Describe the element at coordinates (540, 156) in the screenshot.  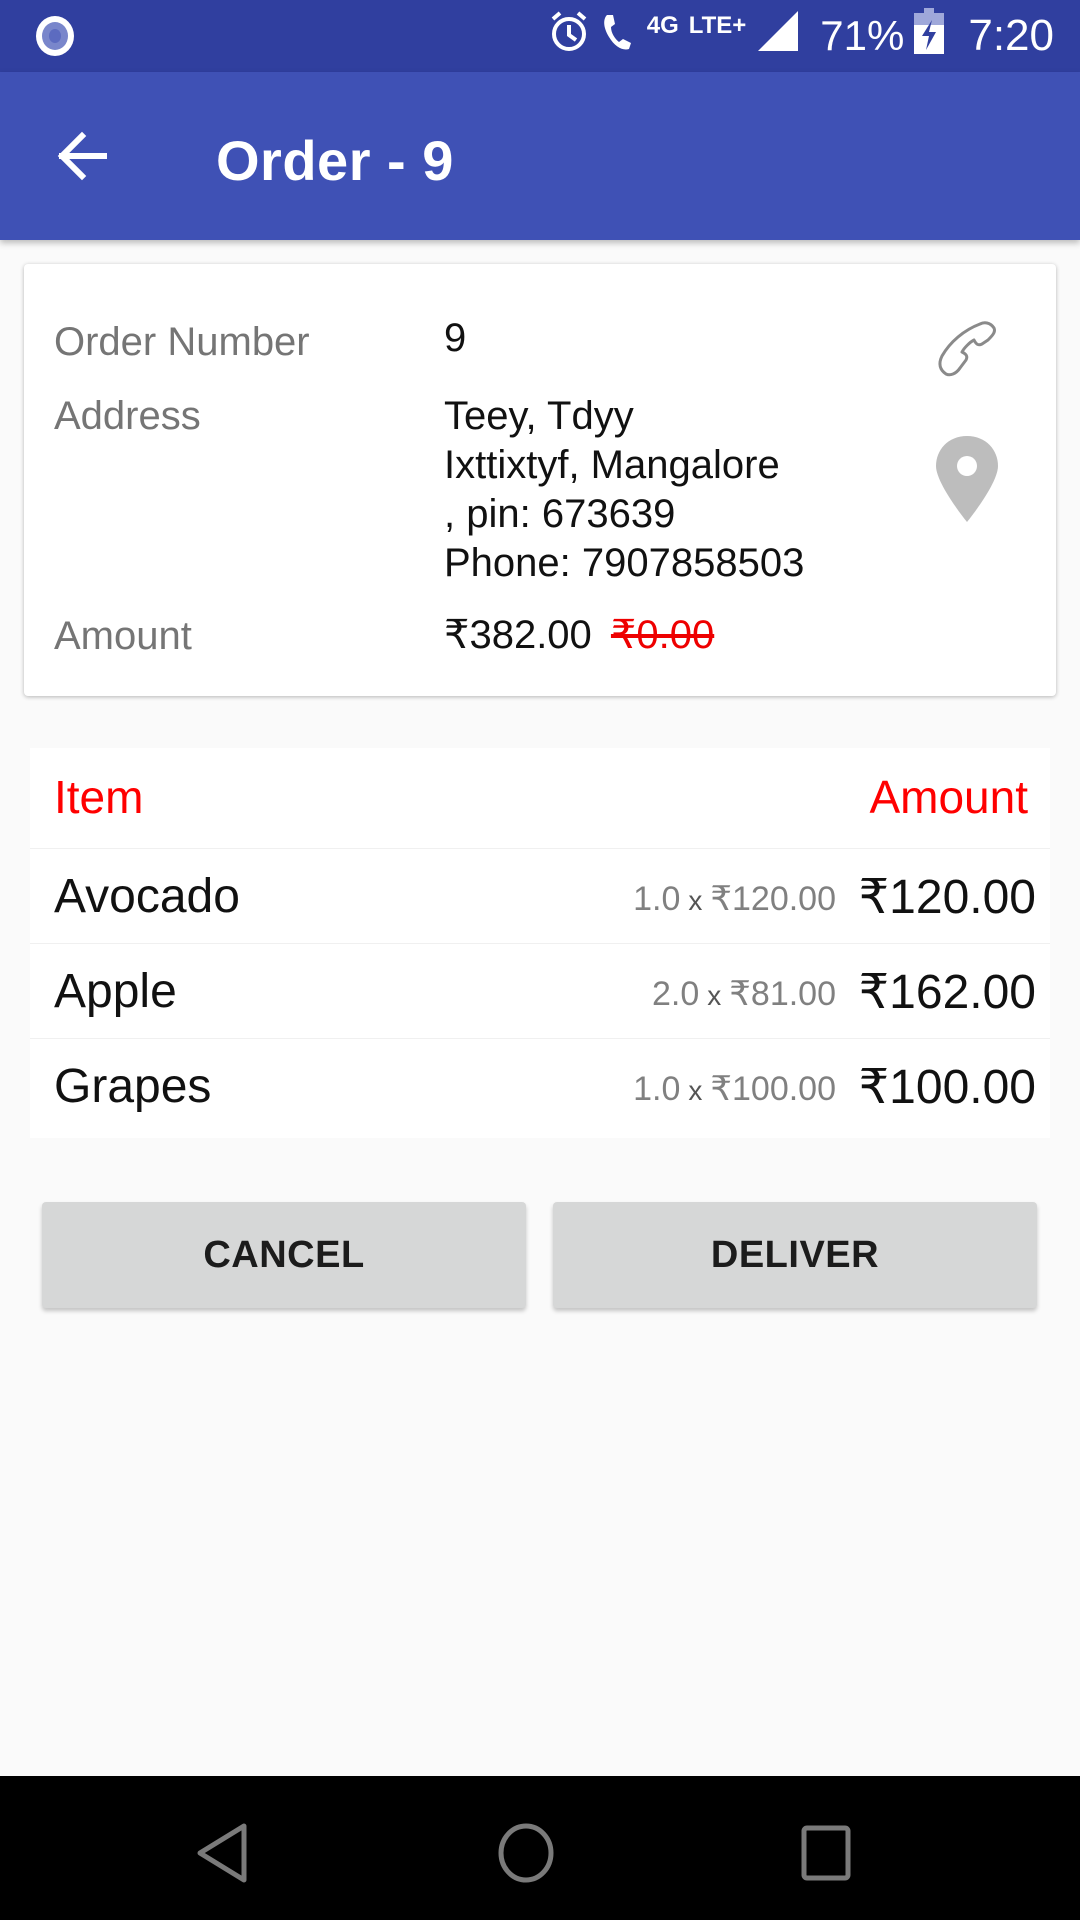
I see `app-bar: Order - 9` at that location.